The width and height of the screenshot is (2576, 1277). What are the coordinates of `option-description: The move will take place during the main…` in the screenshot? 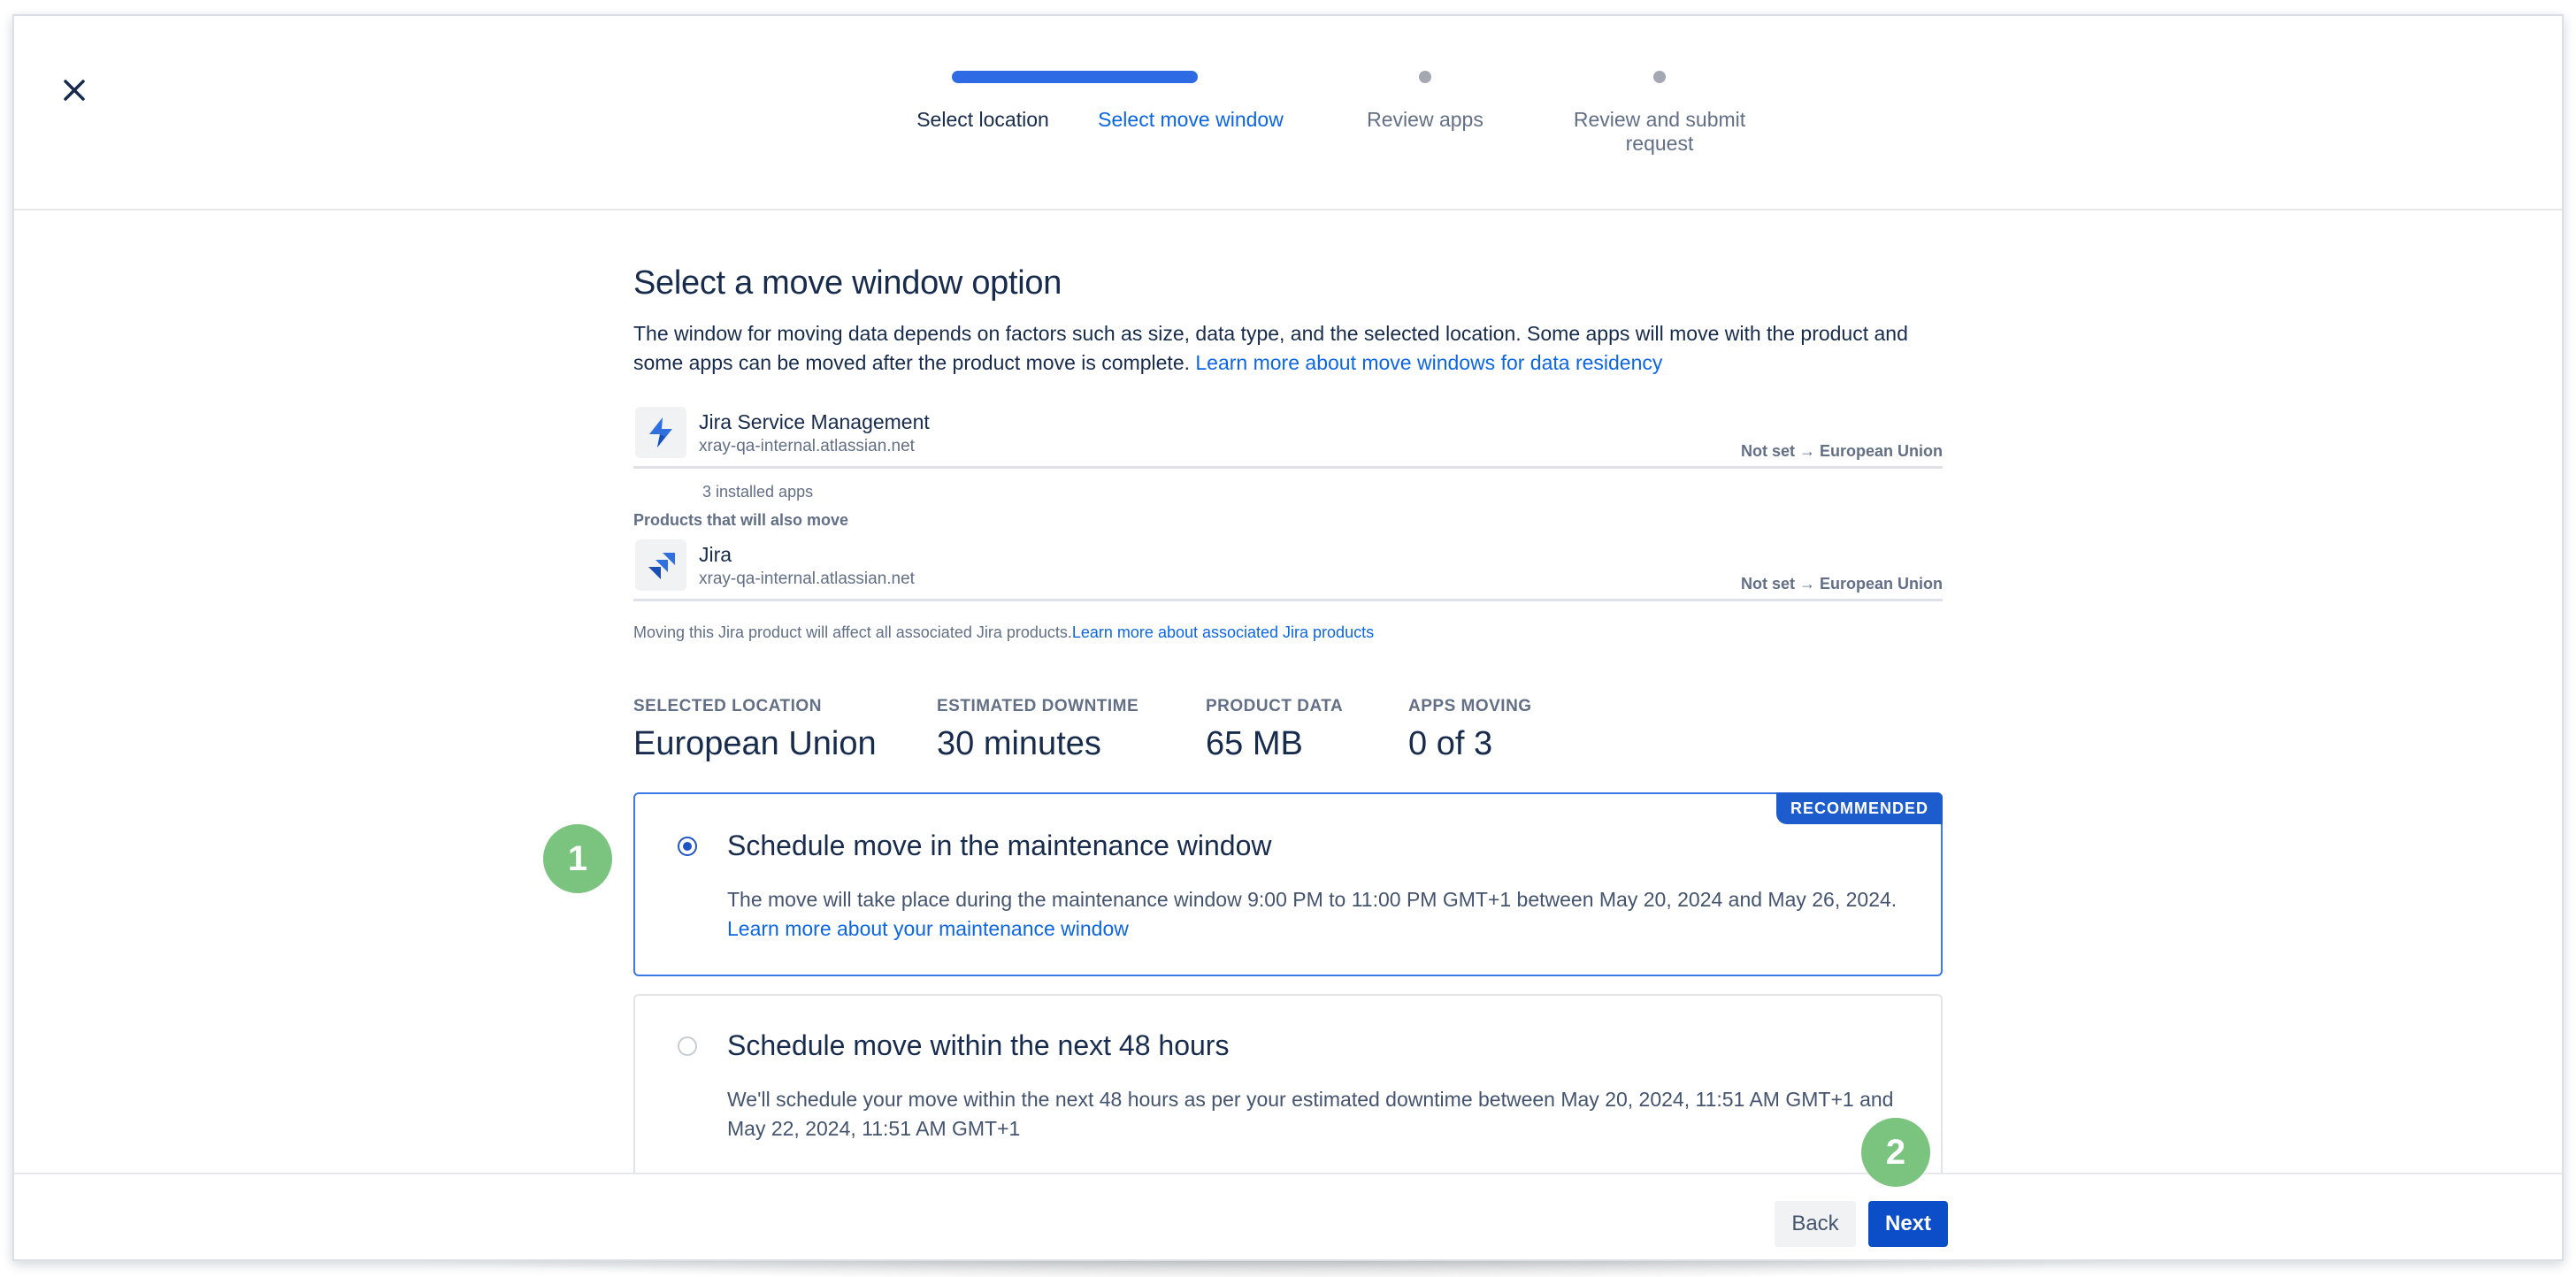 It's located at (1312, 899).